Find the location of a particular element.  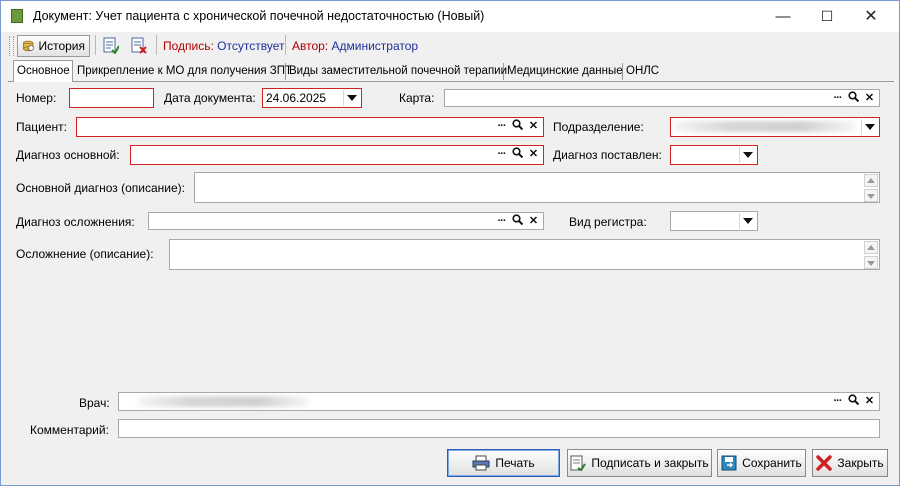

registry-type-select is located at coordinates (714, 221).